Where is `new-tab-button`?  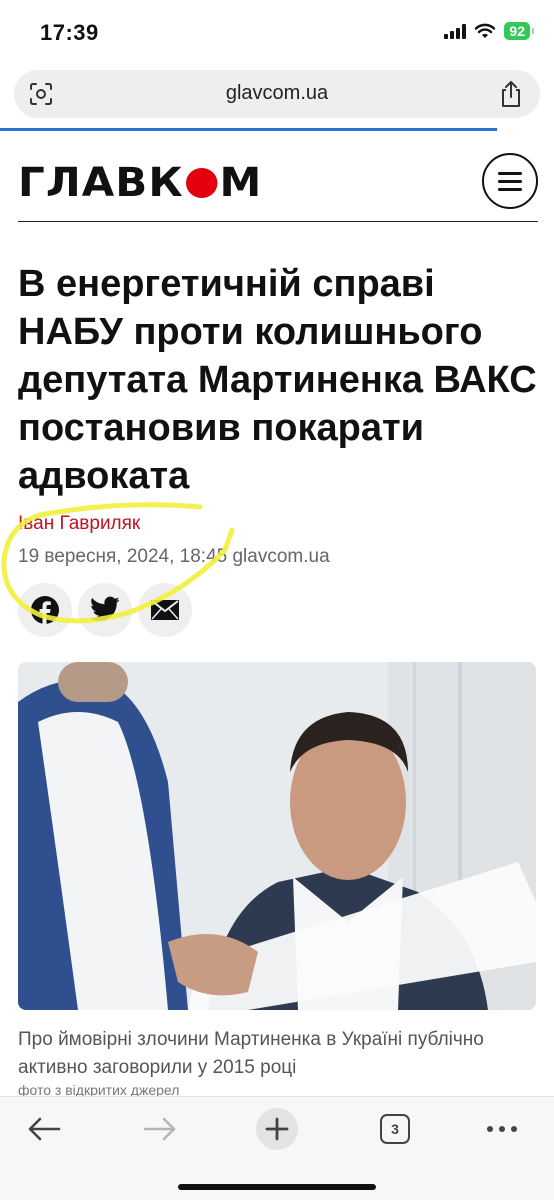 new-tab-button is located at coordinates (277, 1129).